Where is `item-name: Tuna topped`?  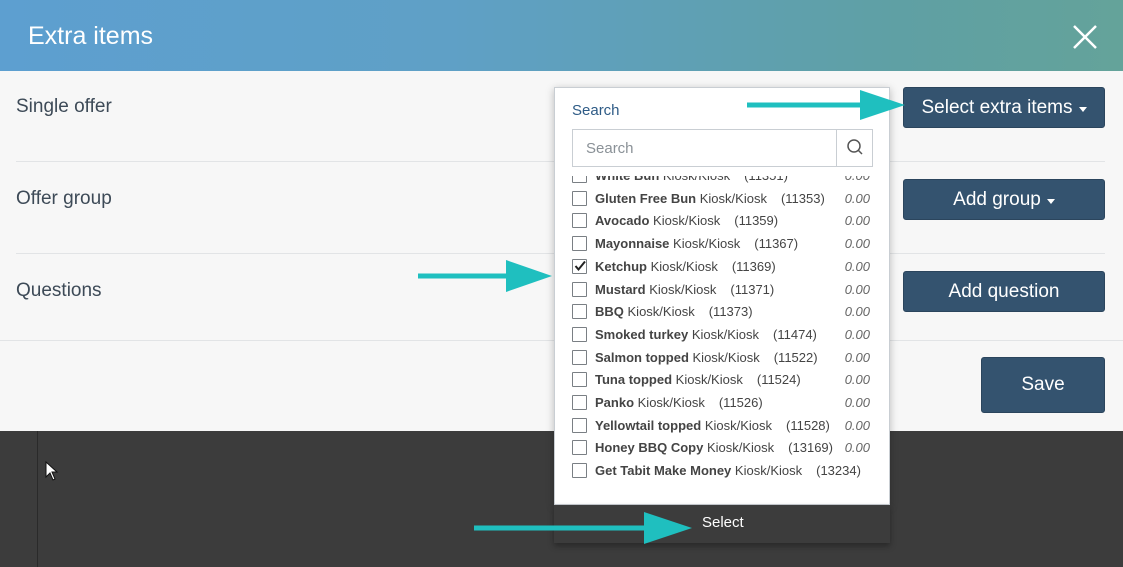
item-name: Tuna topped is located at coordinates (634, 380).